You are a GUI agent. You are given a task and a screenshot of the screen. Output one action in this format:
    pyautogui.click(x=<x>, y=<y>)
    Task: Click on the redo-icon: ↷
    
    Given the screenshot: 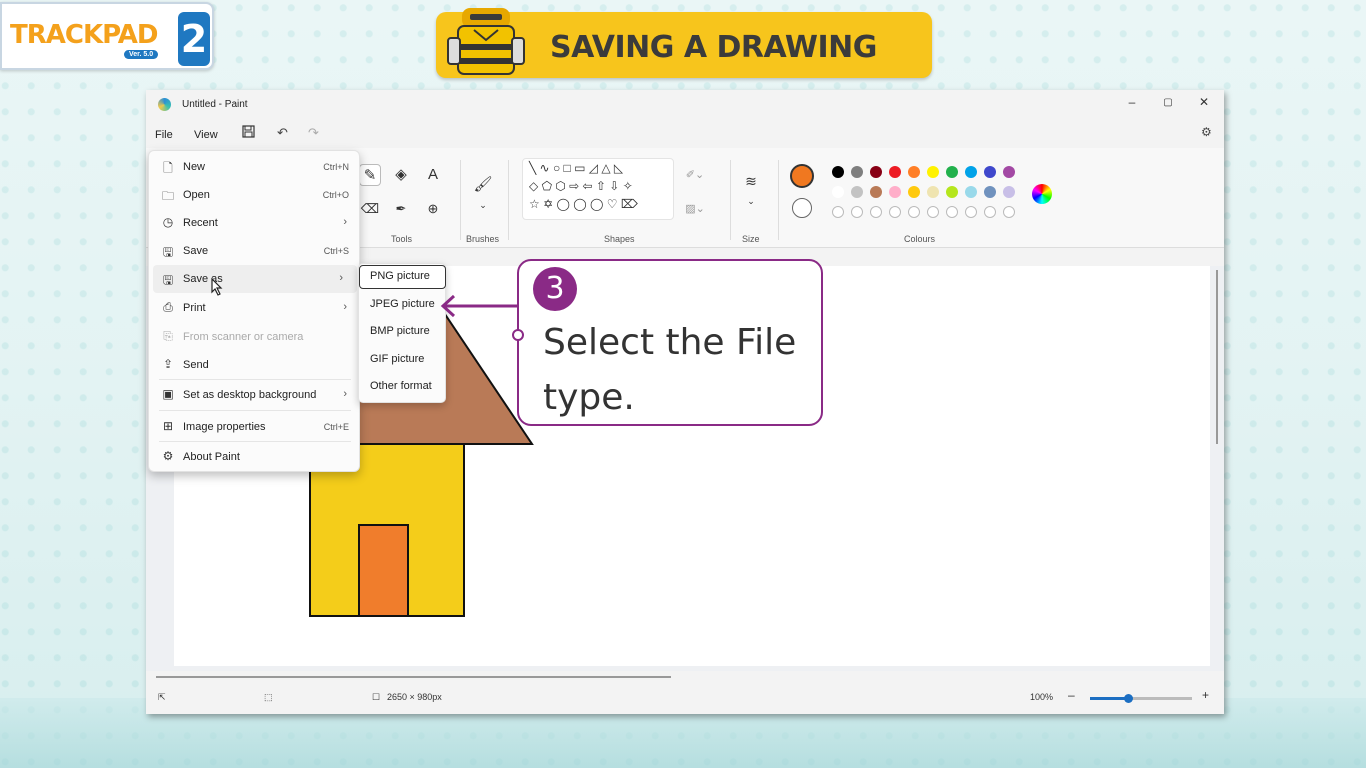 What is the action you would take?
    pyautogui.click(x=313, y=133)
    